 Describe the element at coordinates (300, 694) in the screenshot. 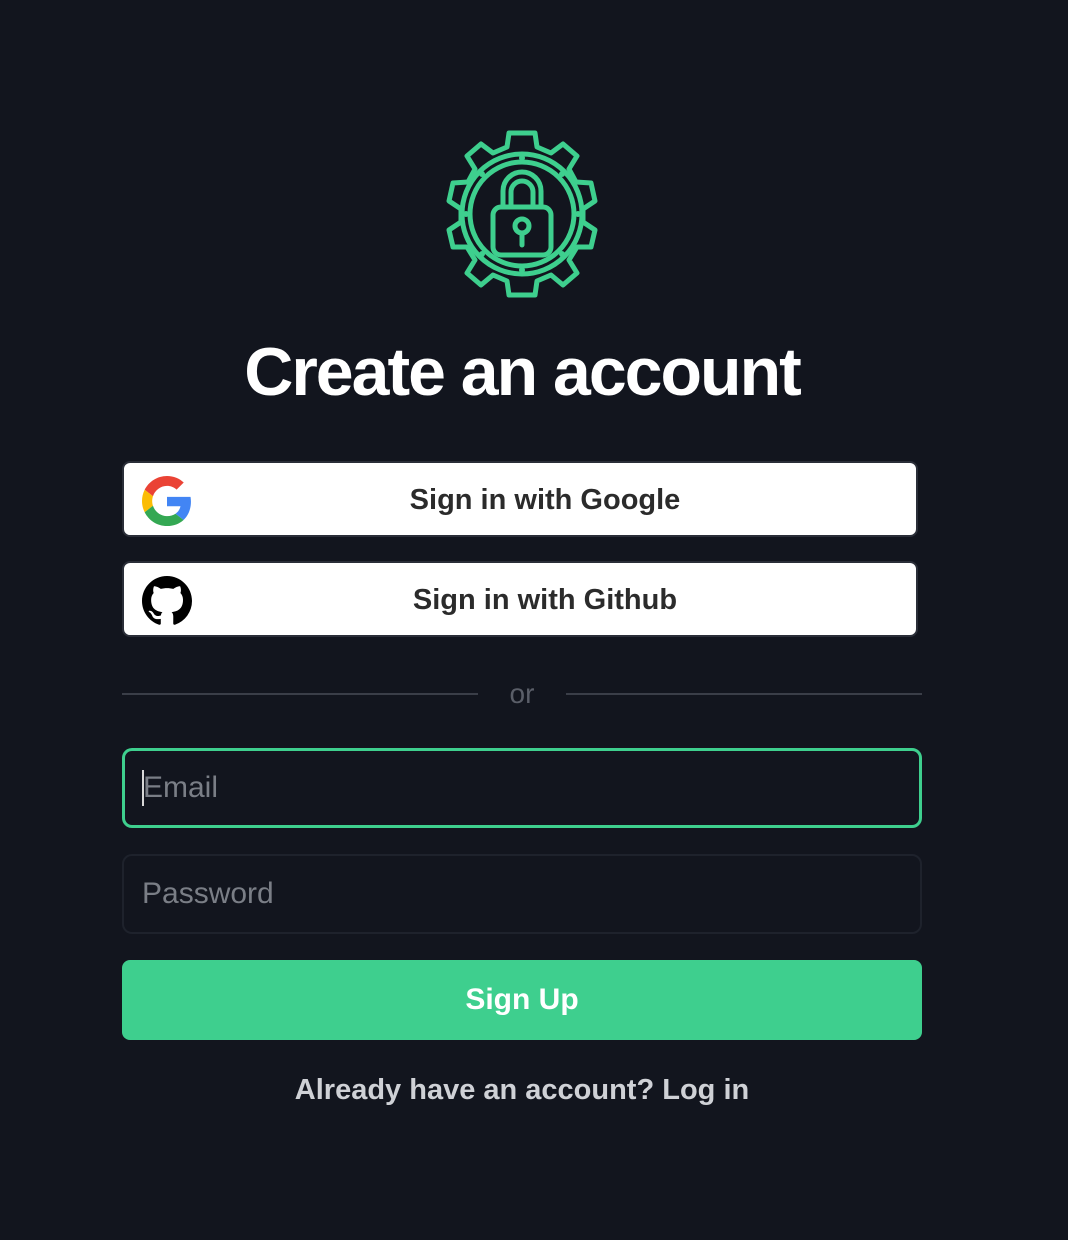

I see `divider-line-left` at that location.